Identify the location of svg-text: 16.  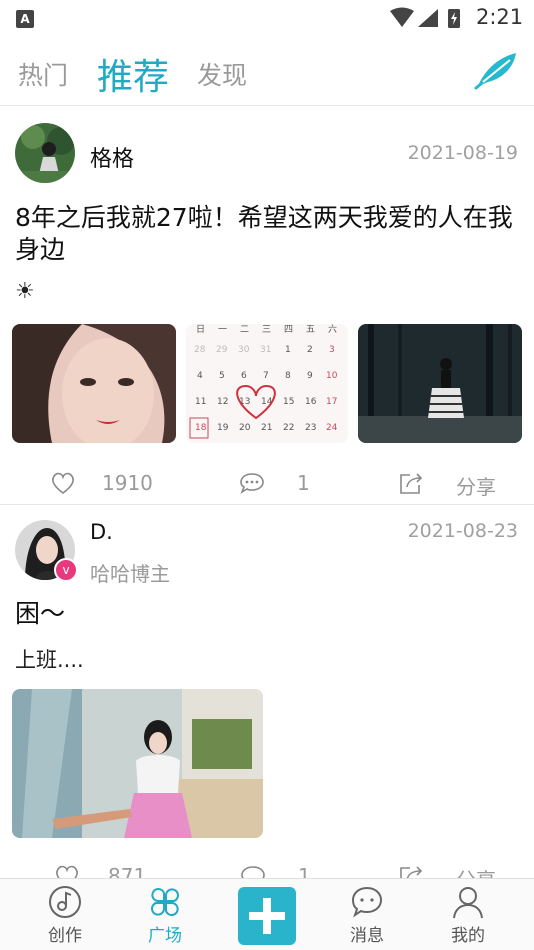
(311, 402).